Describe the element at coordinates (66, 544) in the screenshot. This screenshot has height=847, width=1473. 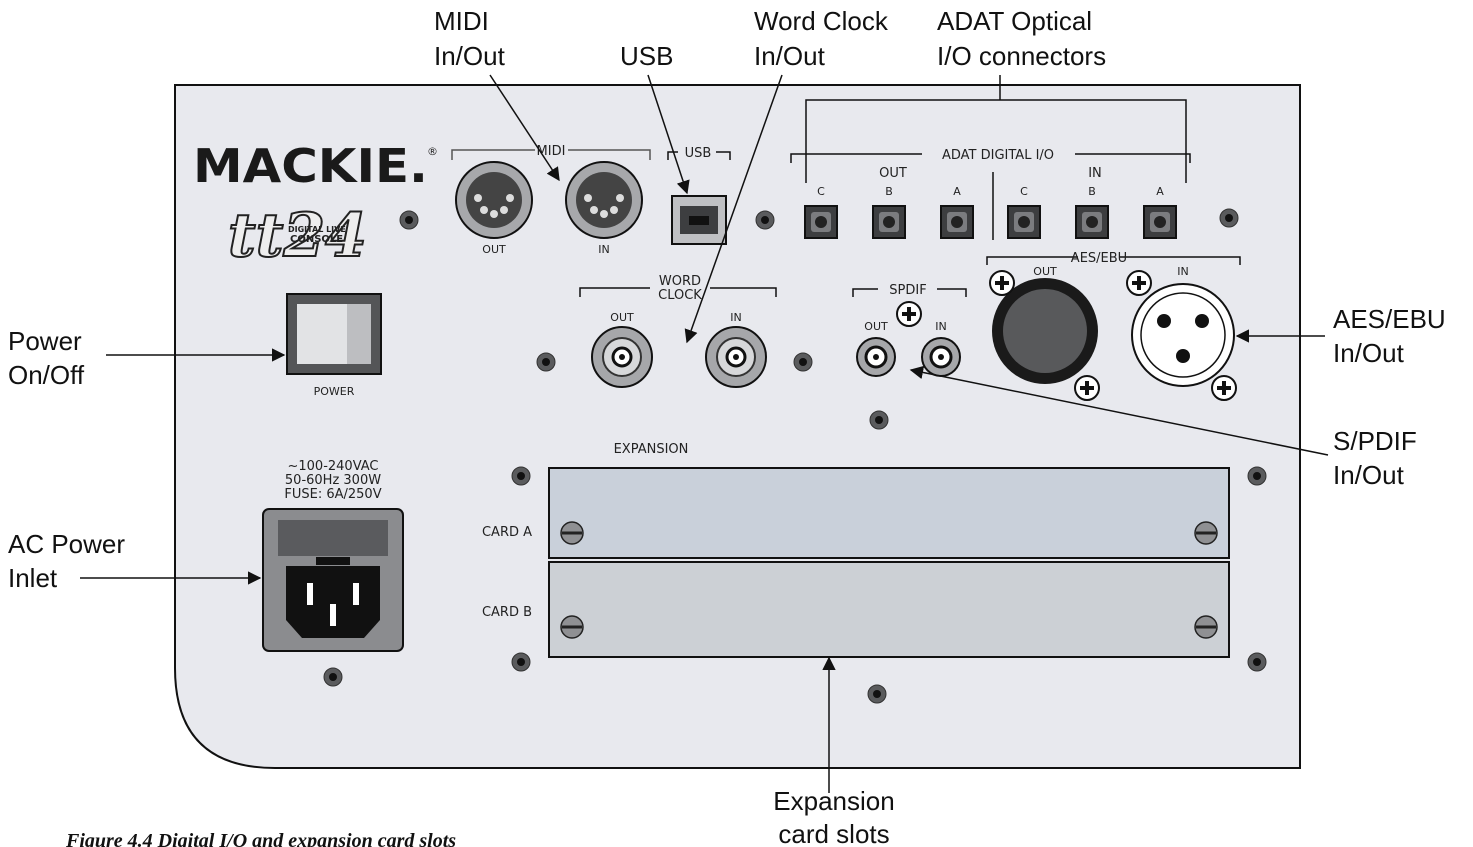
I see `callout-ac-1: AC Power` at that location.